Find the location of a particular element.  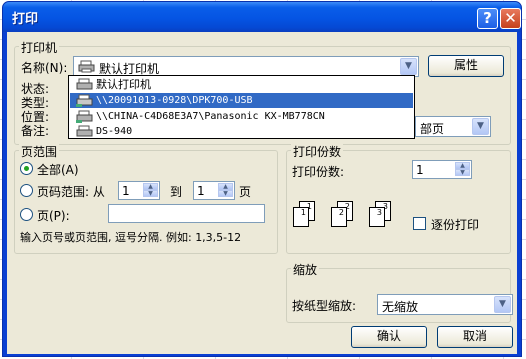

cancel-button: 取消 is located at coordinates (475, 337).